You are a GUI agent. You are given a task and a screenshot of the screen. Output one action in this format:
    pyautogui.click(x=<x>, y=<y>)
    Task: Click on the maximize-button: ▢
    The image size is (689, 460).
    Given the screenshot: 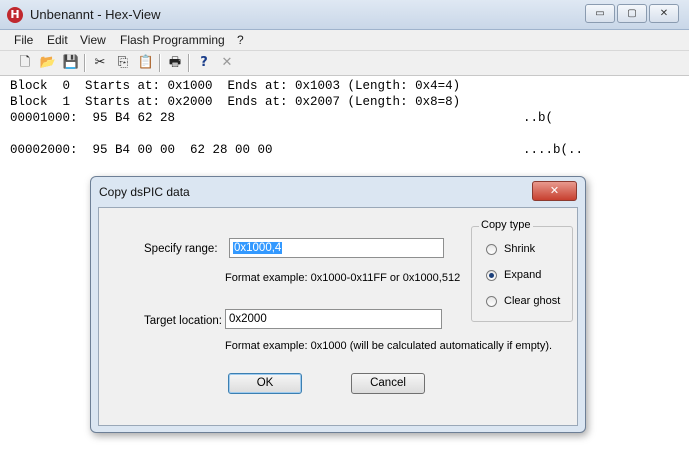 What is the action you would take?
    pyautogui.click(x=632, y=13)
    